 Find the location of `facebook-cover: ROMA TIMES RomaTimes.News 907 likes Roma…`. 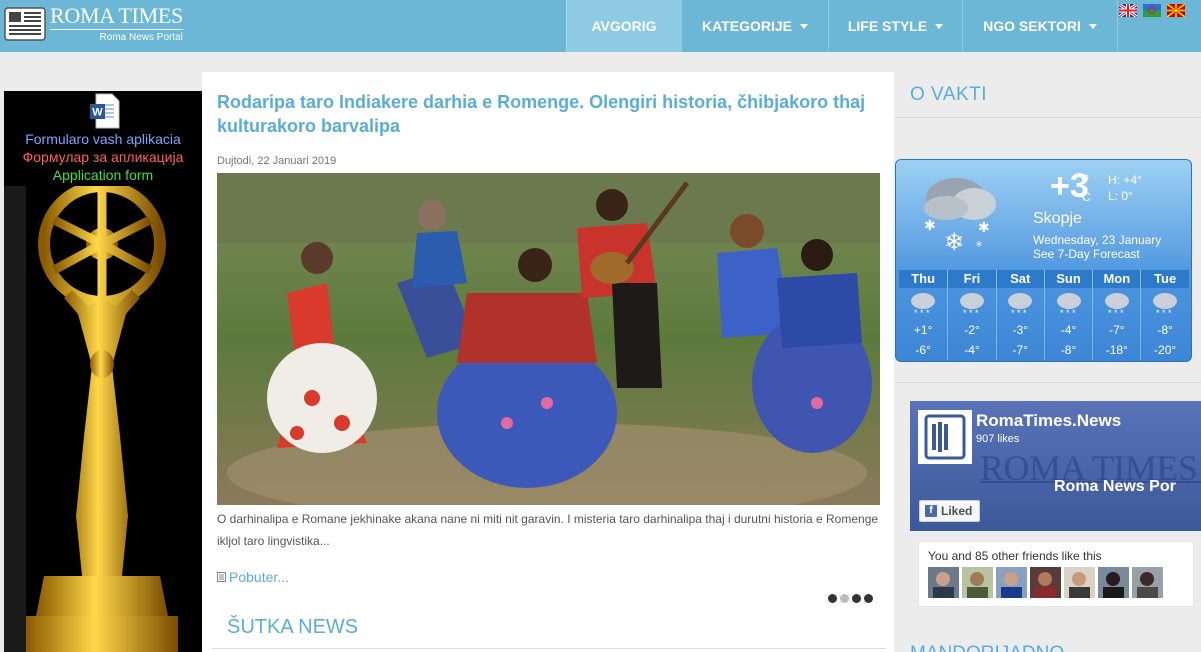

facebook-cover: ROMA TIMES RomaTimes.News 907 likes Roma… is located at coordinates (1055, 466).